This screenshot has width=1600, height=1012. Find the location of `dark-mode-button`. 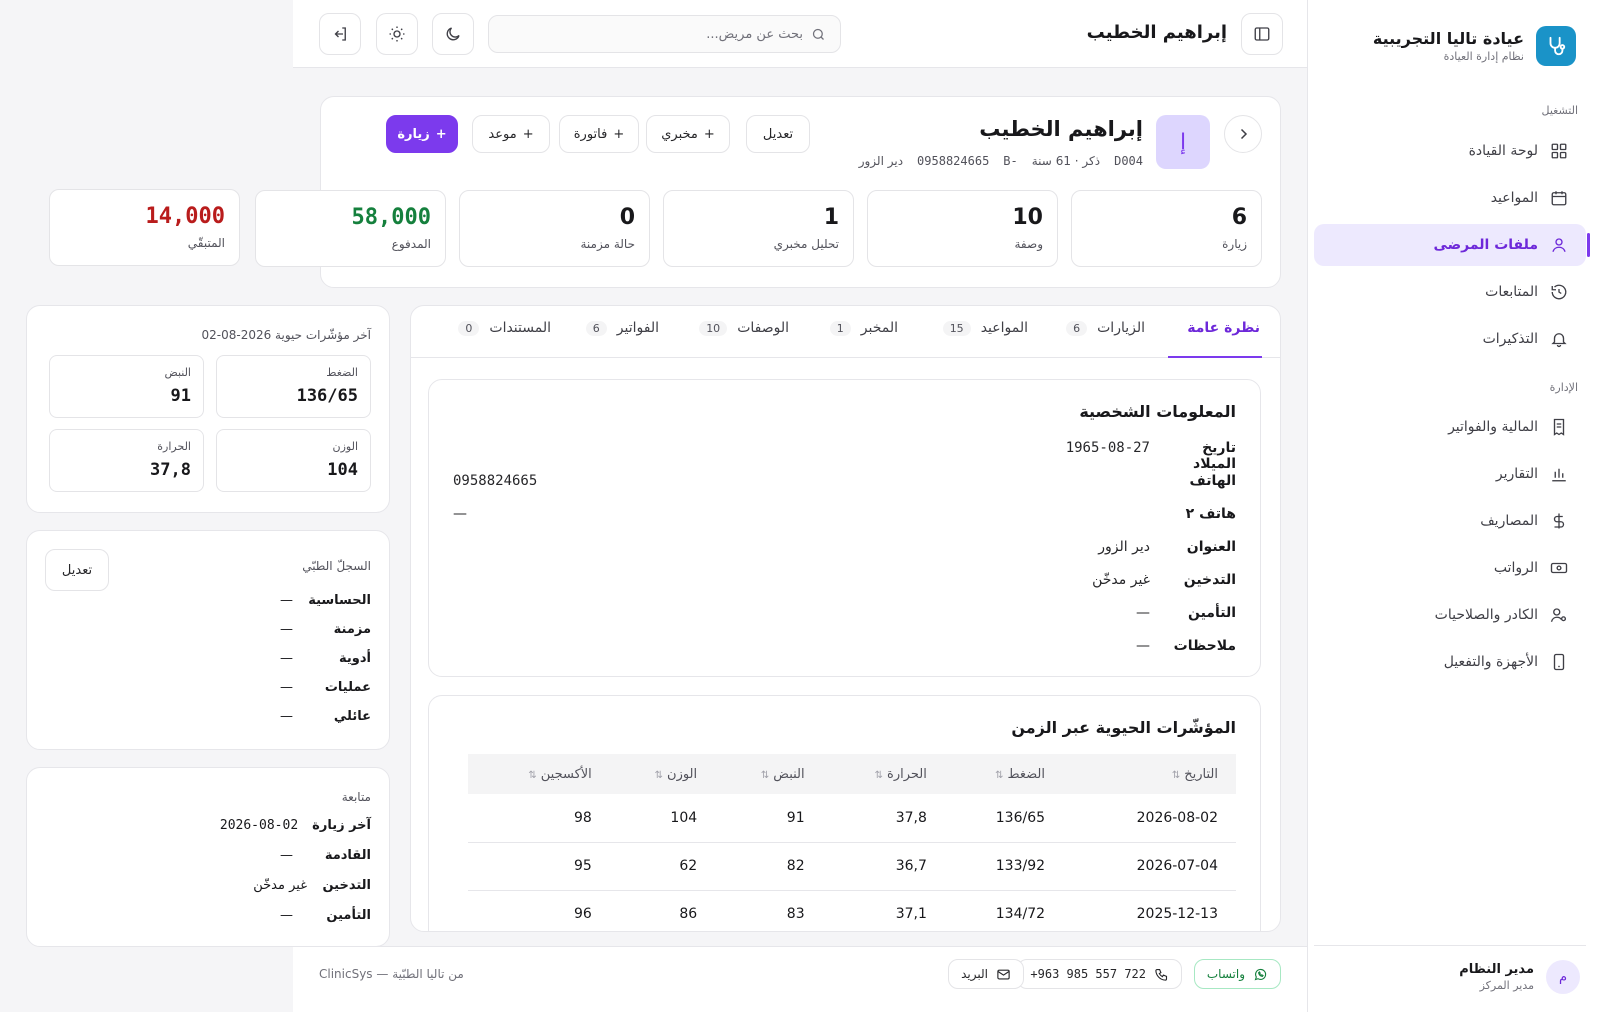

dark-mode-button is located at coordinates (453, 34).